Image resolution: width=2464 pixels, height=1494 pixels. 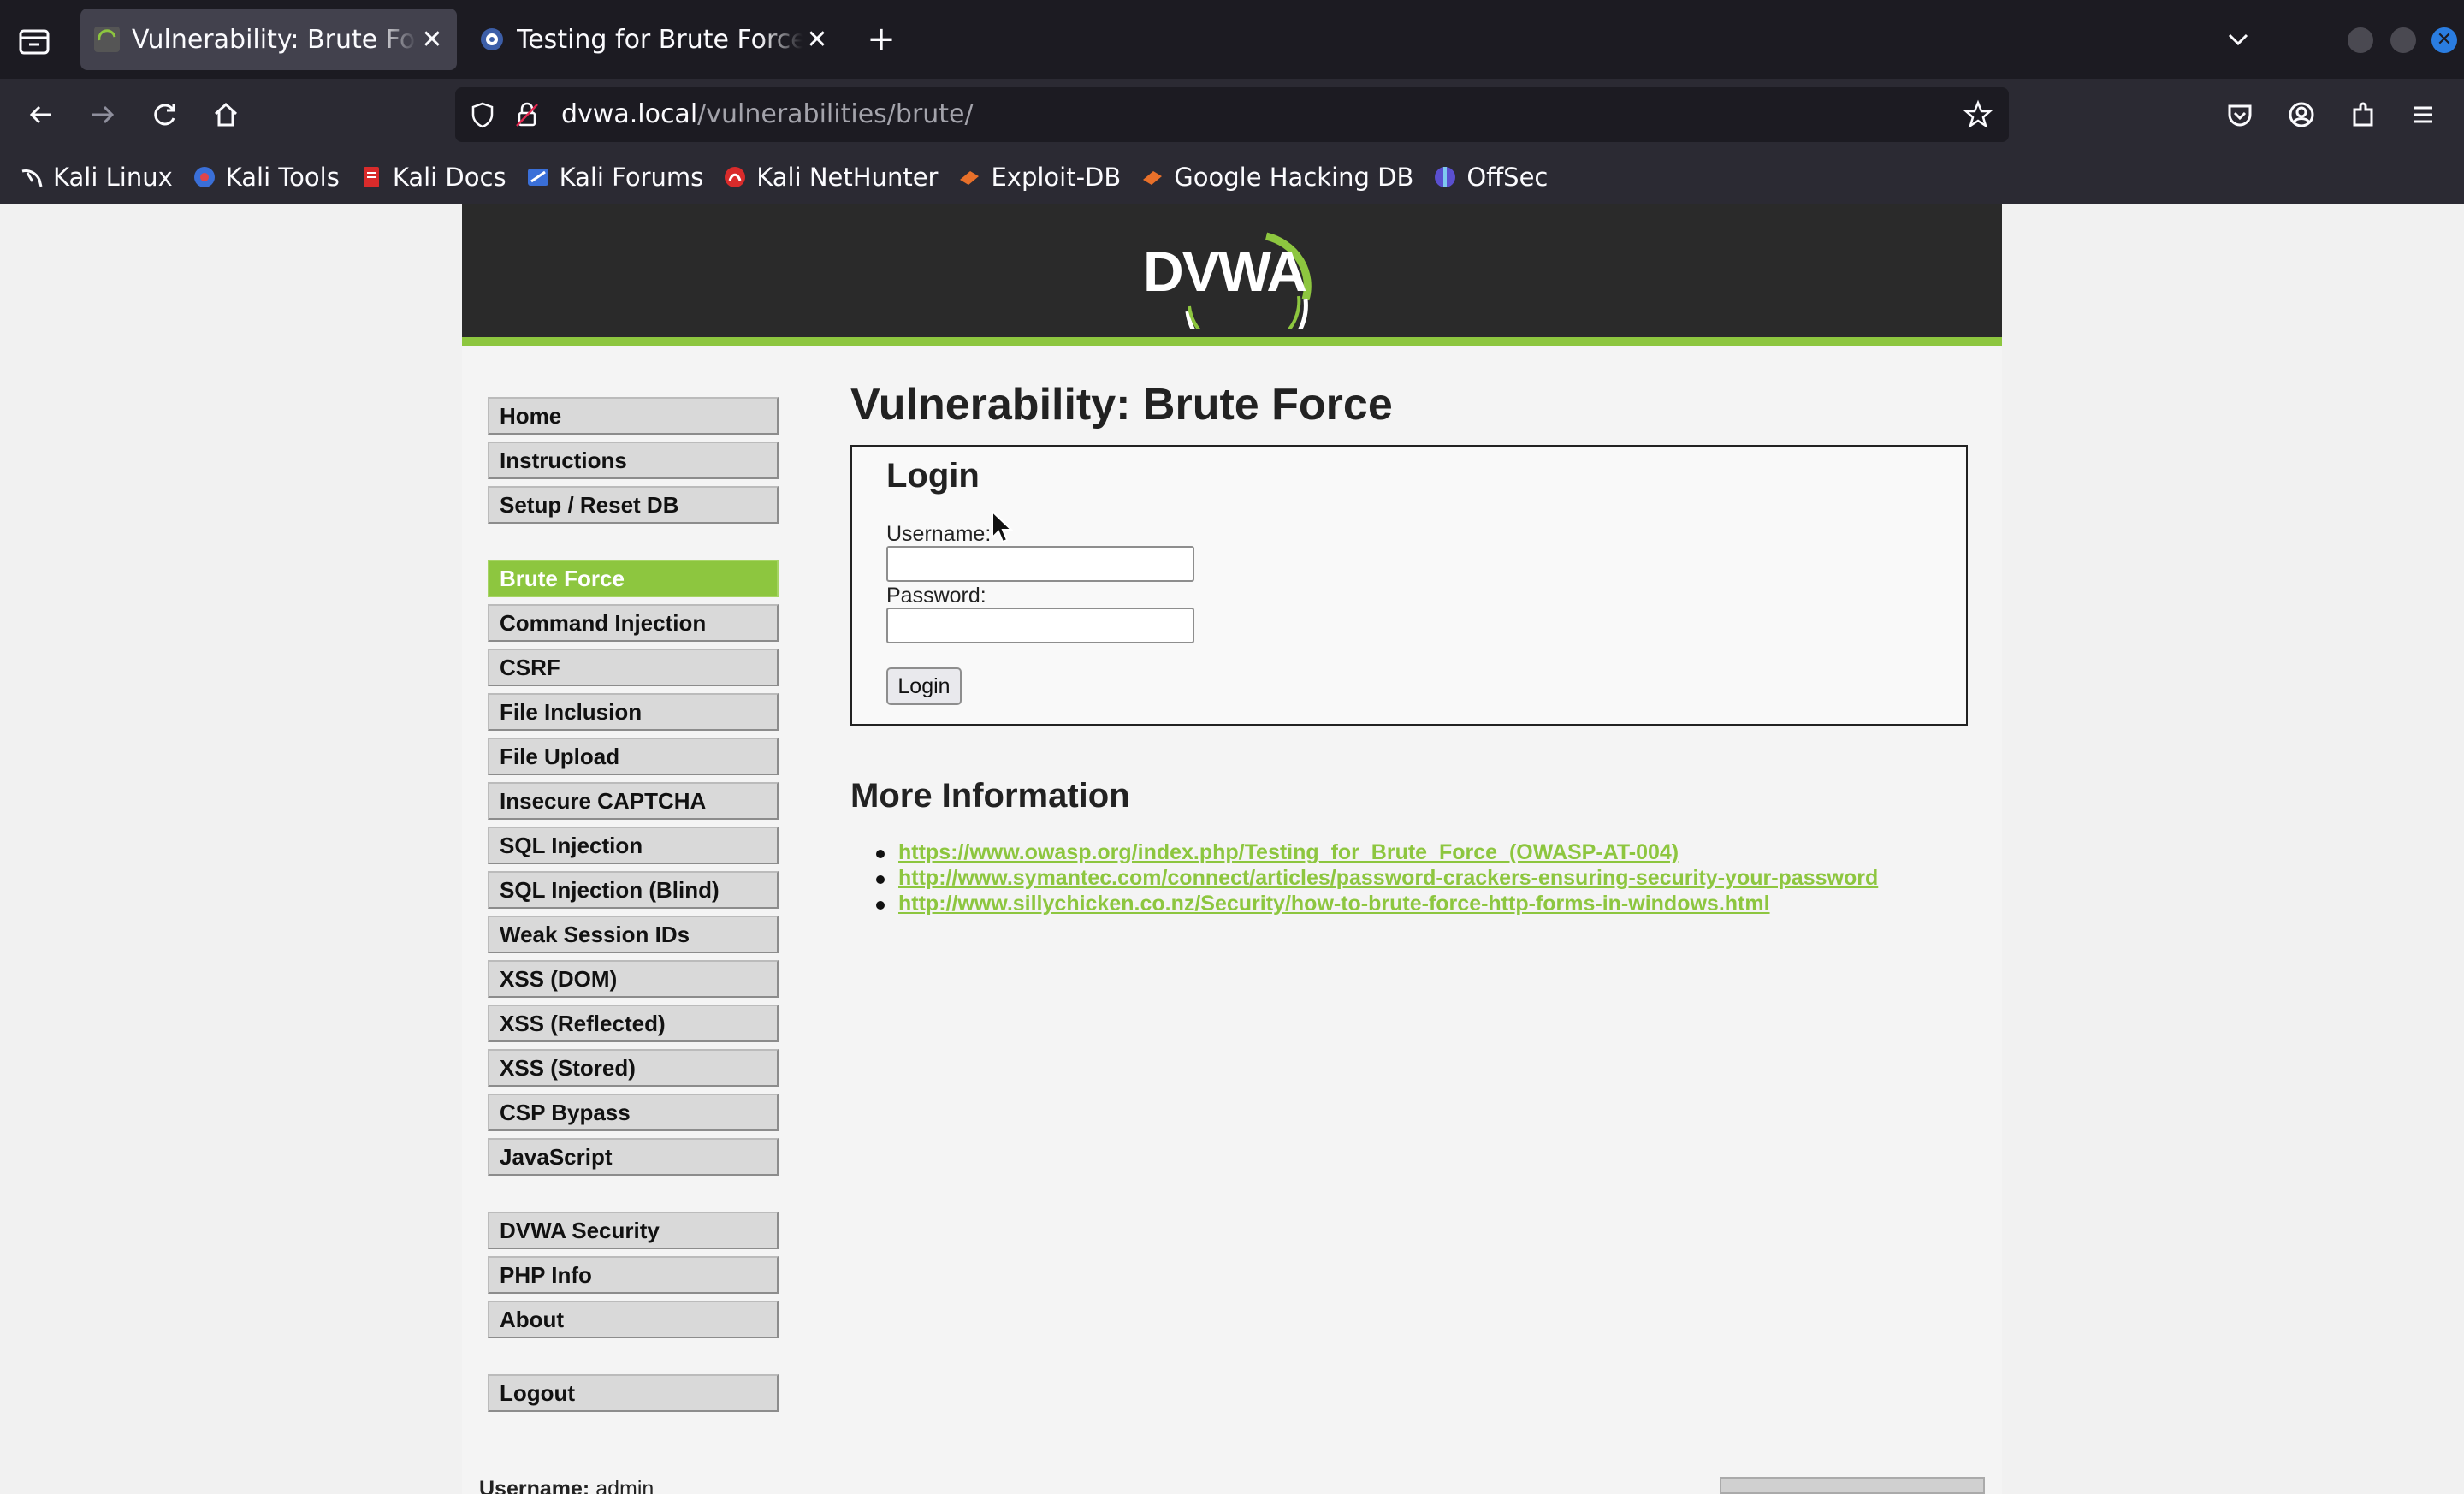 What do you see at coordinates (482, 114) in the screenshot?
I see `shield-icon` at bounding box center [482, 114].